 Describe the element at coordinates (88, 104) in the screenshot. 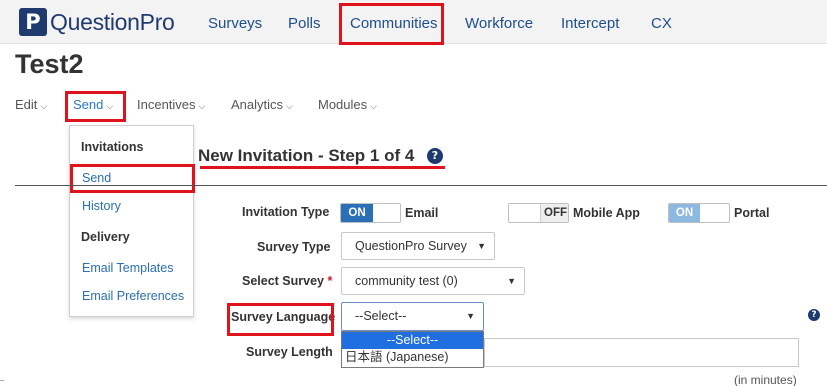

I see `menu-send-label: Send` at that location.